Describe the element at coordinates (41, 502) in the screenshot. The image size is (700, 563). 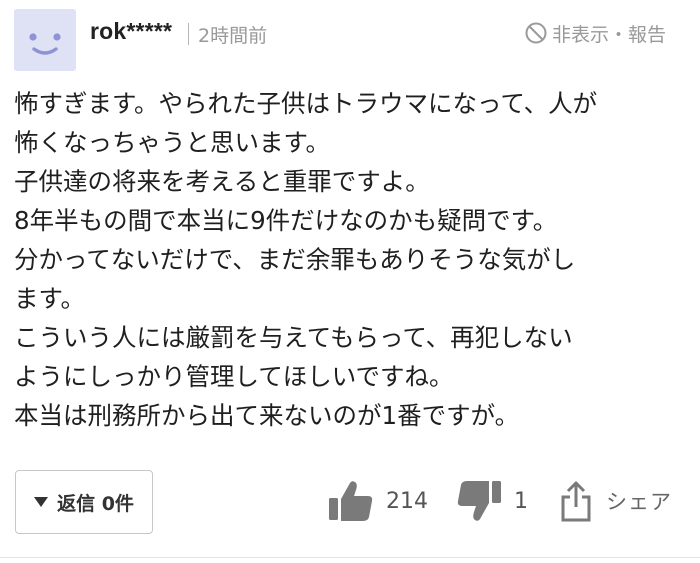
I see `caret-down-icon` at that location.